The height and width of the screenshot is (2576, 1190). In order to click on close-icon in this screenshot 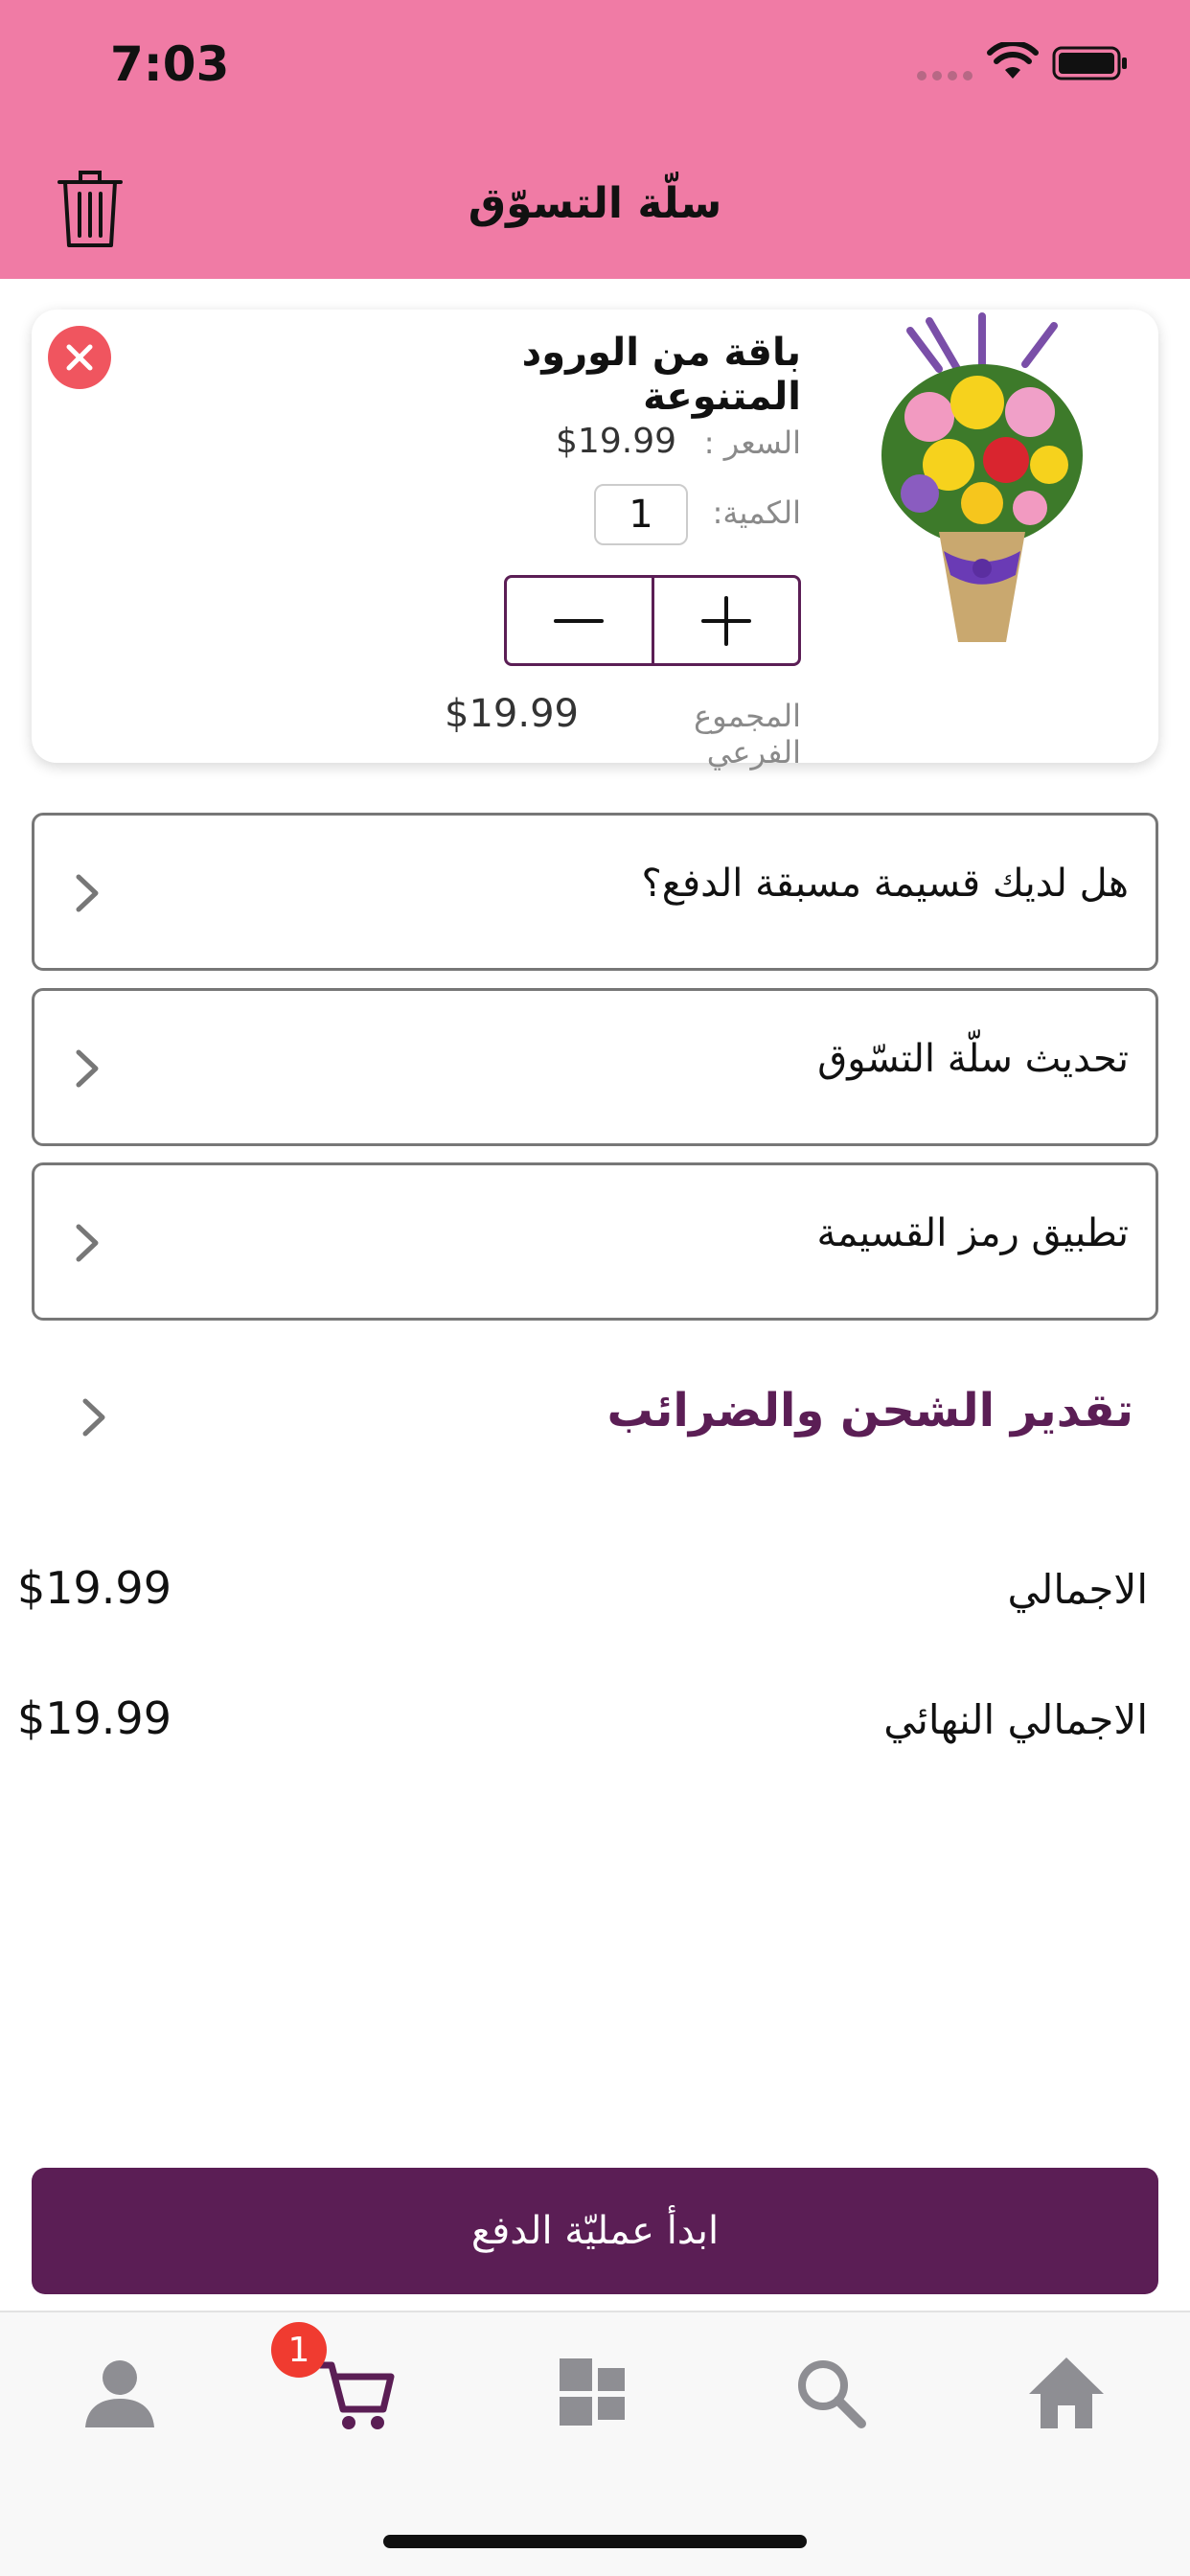, I will do `click(80, 357)`.